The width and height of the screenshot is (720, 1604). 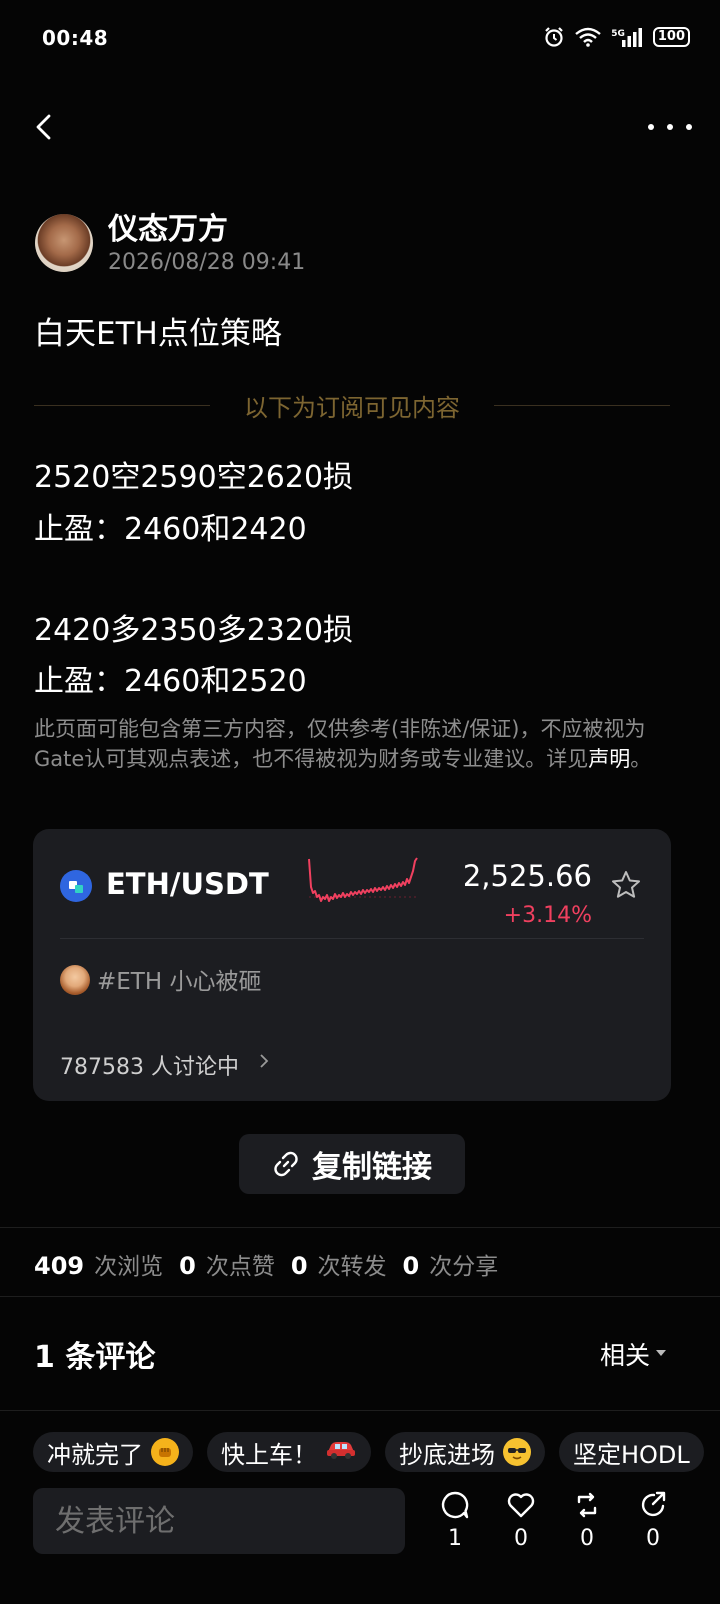 I want to click on share-icon, so click(x=653, y=1504).